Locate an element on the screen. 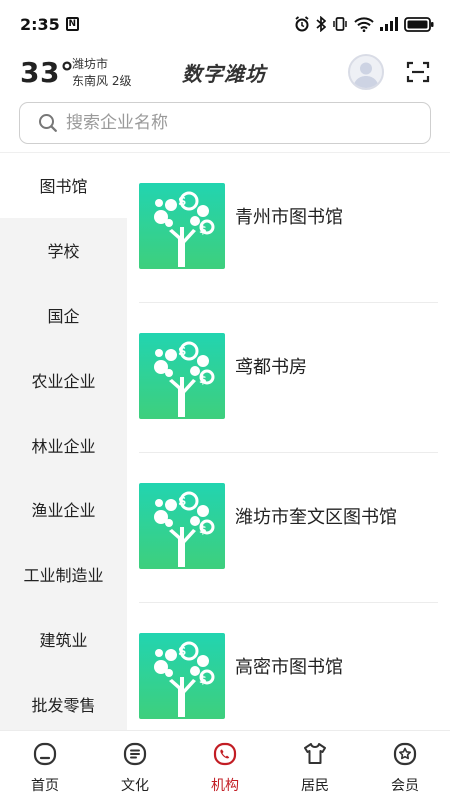  sidebar-item-label: 农业企业 is located at coordinates (63, 381).